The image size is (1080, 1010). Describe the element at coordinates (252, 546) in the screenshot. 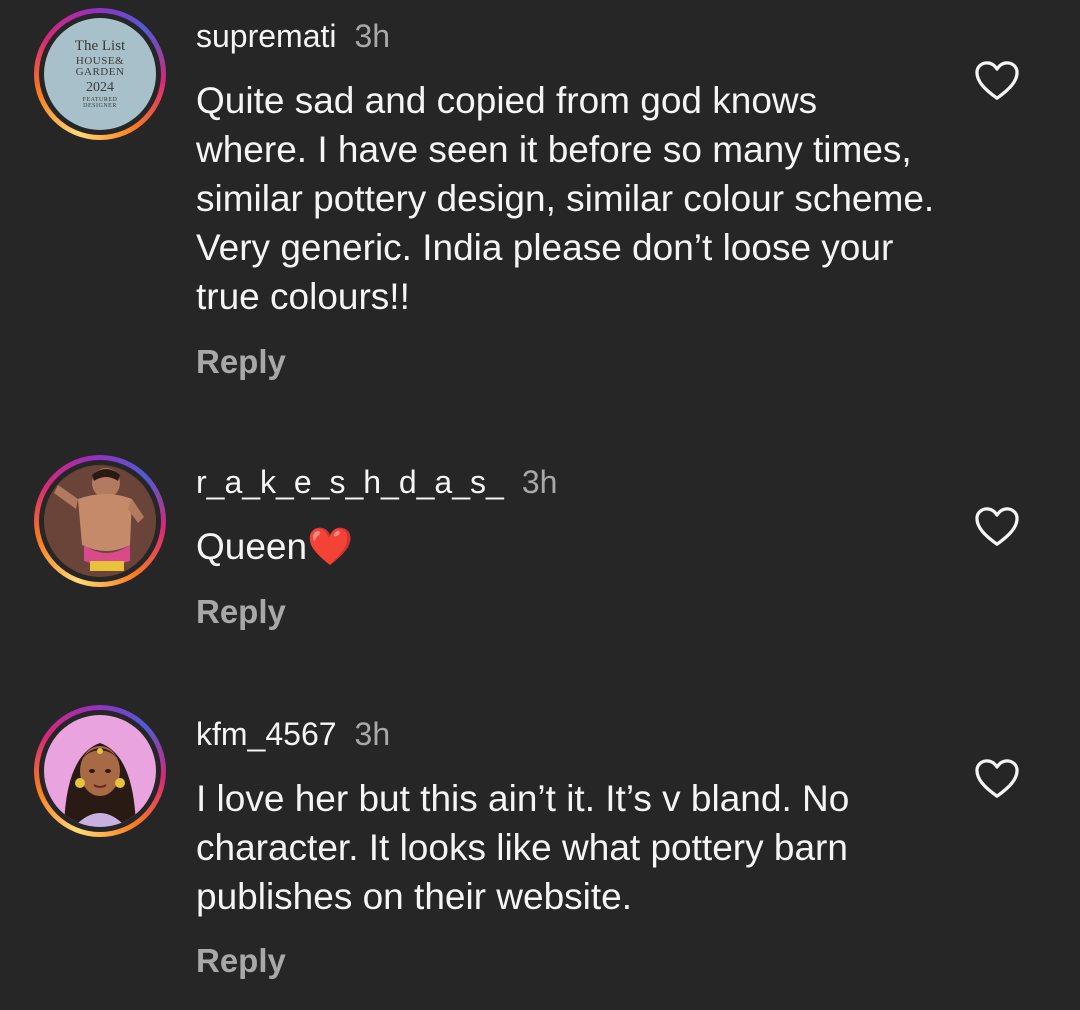

I see `comment-text-content: Queen` at that location.